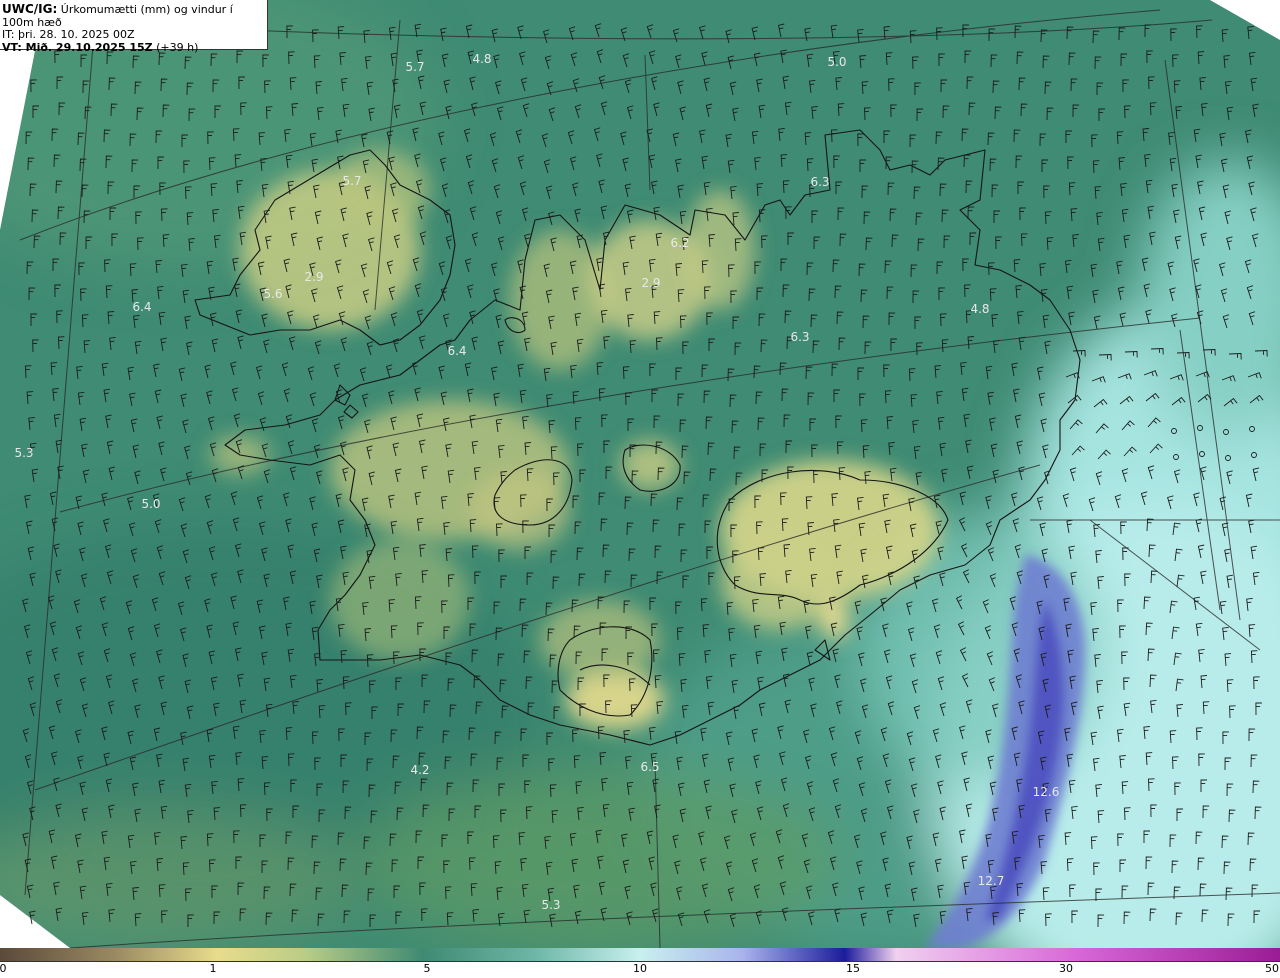 This screenshot has width=1280, height=978. I want to click on colorbar-tick-label: 10, so click(640, 968).